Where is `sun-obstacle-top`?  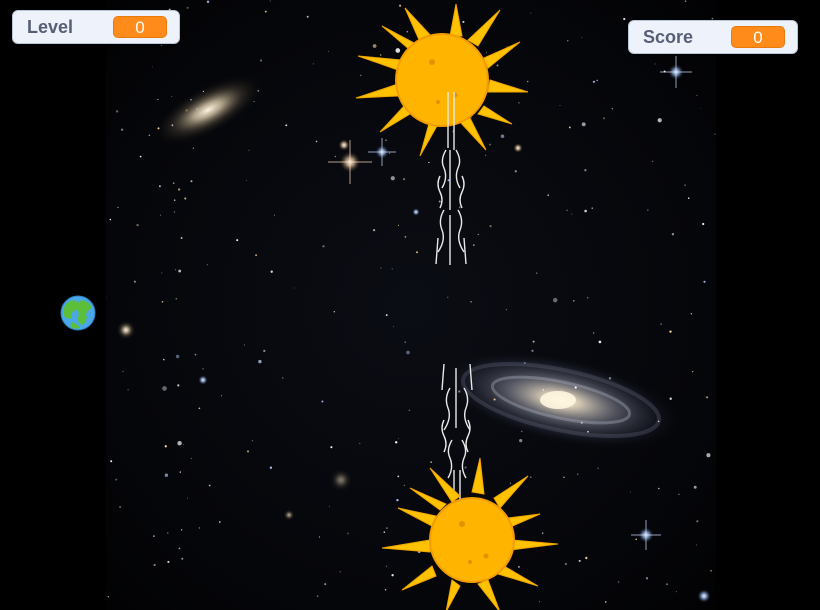
sun-obstacle-top is located at coordinates (442, 80).